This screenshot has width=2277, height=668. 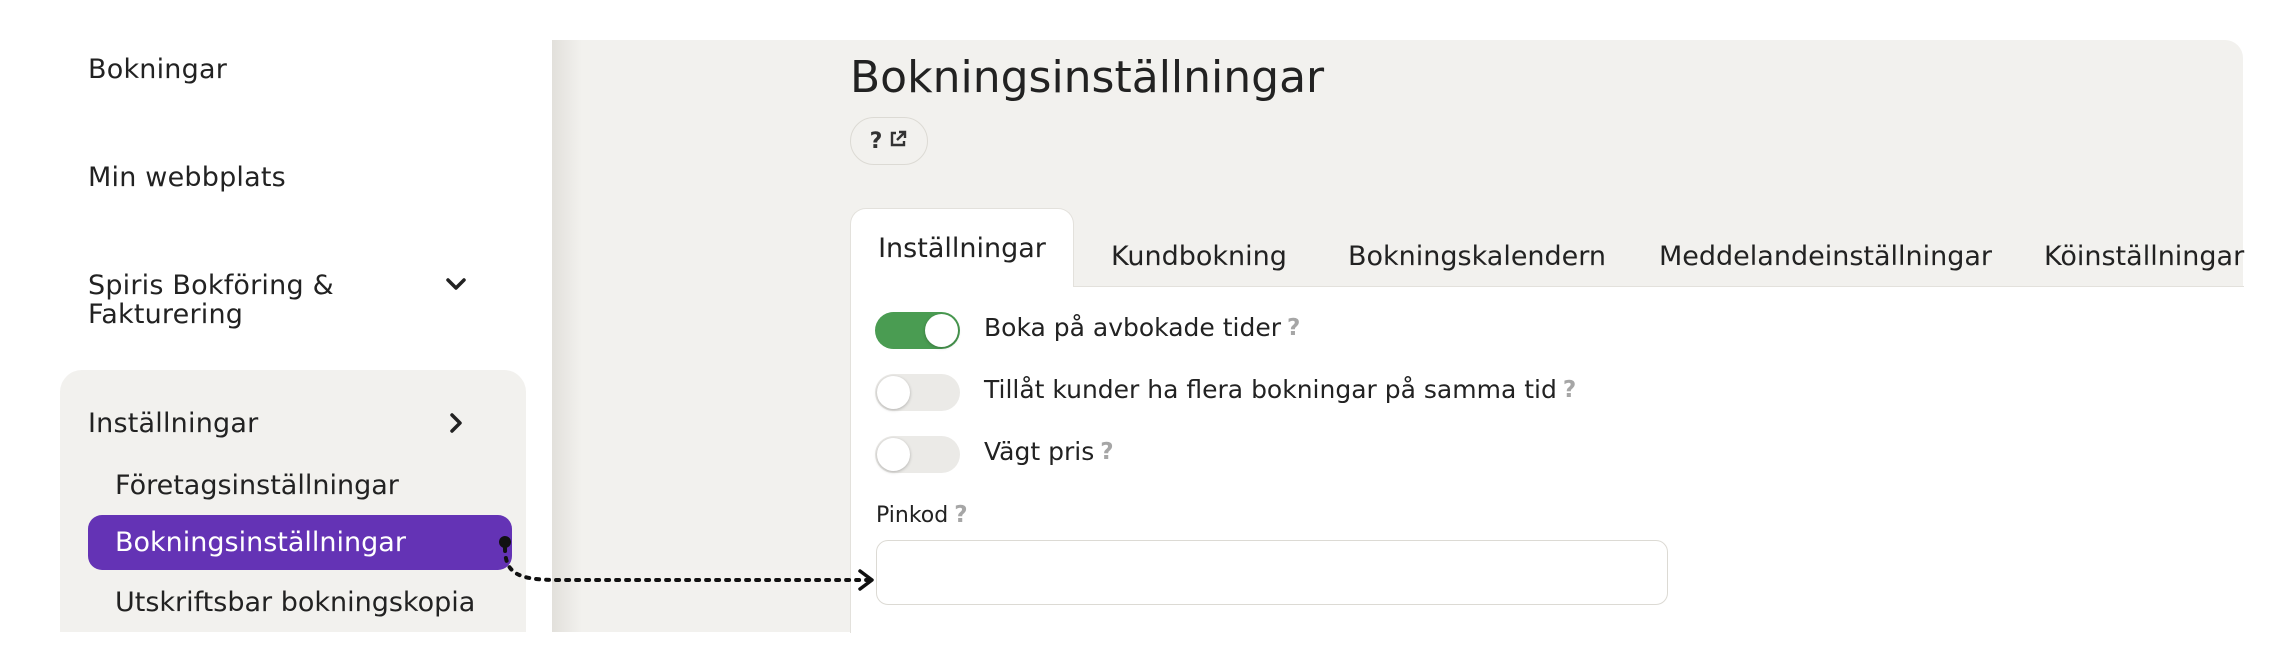 I want to click on chevron-down-icon, so click(x=456, y=284).